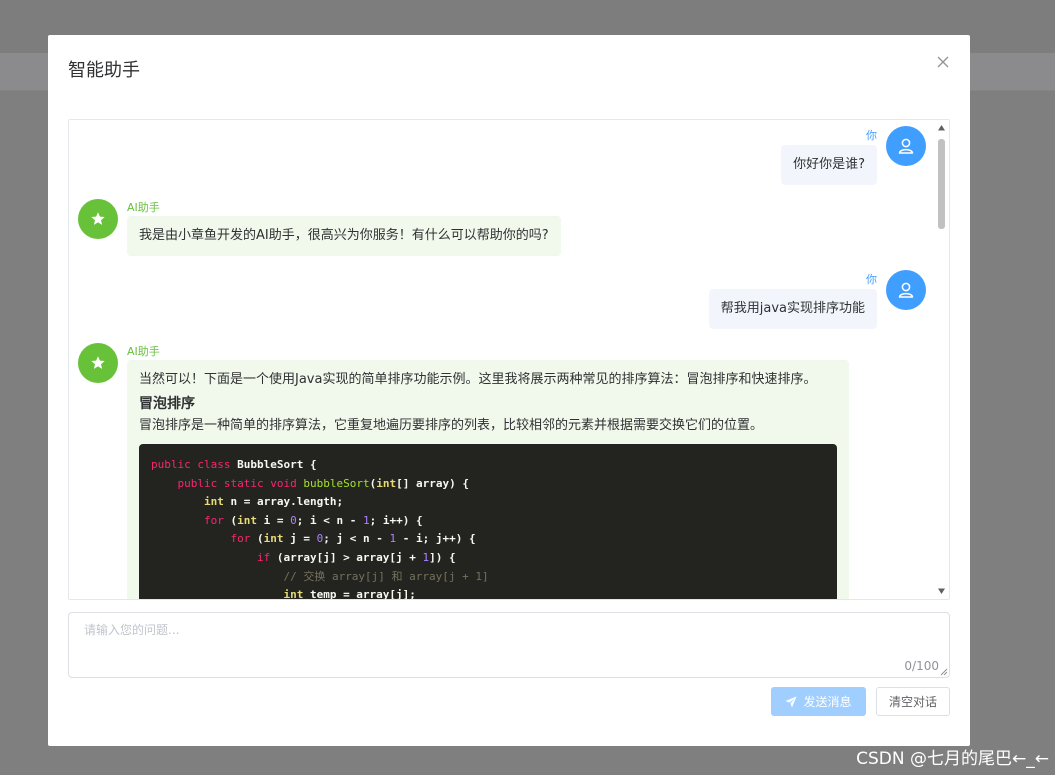 This screenshot has width=1055, height=775. I want to click on scroll-down-arrow-icon, so click(941, 591).